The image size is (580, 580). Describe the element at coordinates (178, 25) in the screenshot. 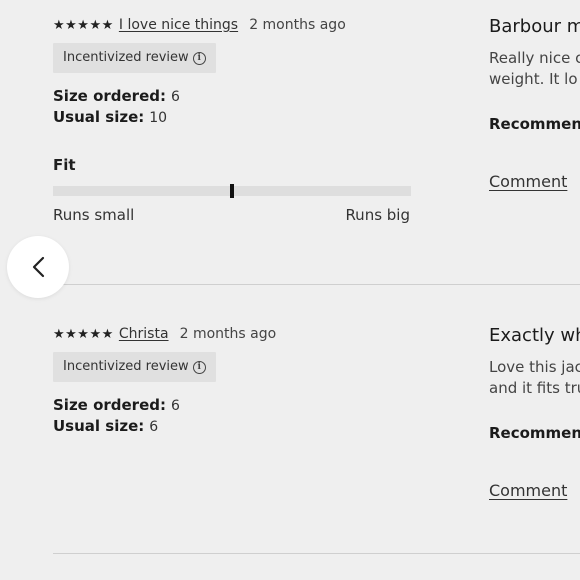

I see `reviewer-name-link: I love nice things` at that location.